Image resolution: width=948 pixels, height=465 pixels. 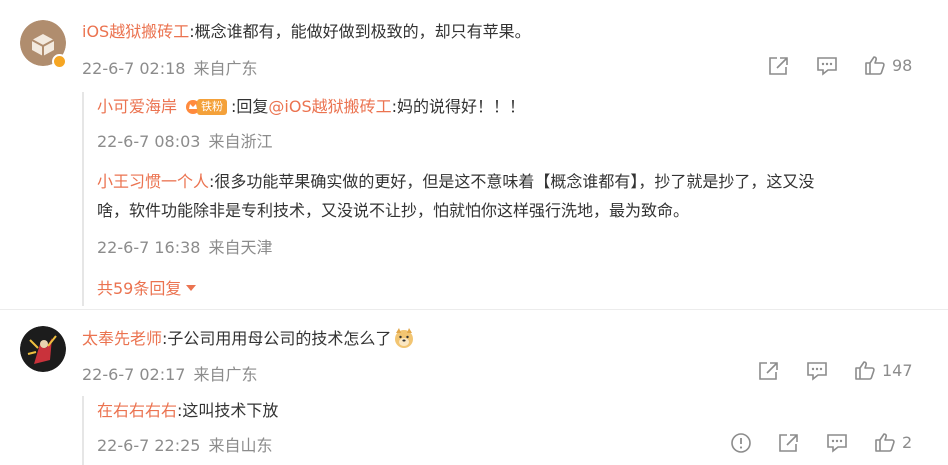 I want to click on reply-text-line2: 啥，软件功能除非是专利技术，又没说不让抄，怕就怕你这样强行洗地，最为致命。, so click(x=393, y=211).